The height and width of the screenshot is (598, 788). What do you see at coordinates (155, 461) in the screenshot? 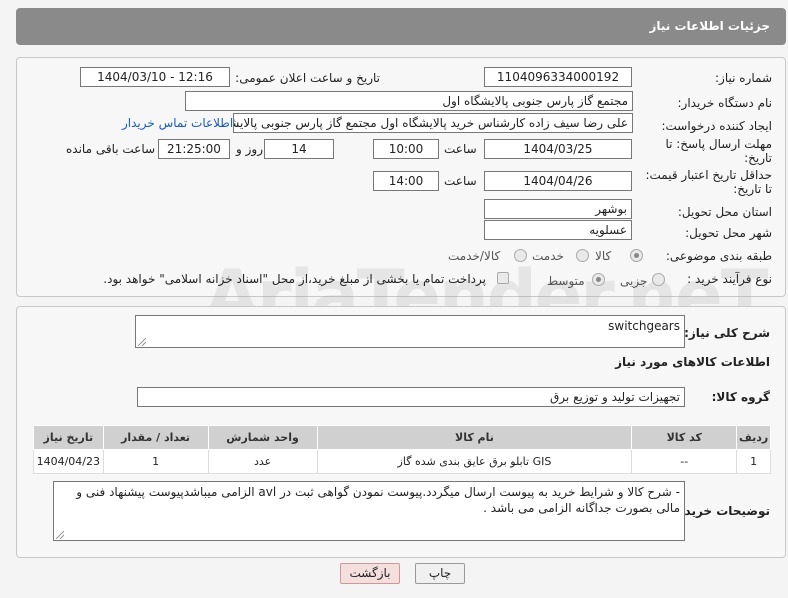
I see `cell-quantity: 1` at bounding box center [155, 461].